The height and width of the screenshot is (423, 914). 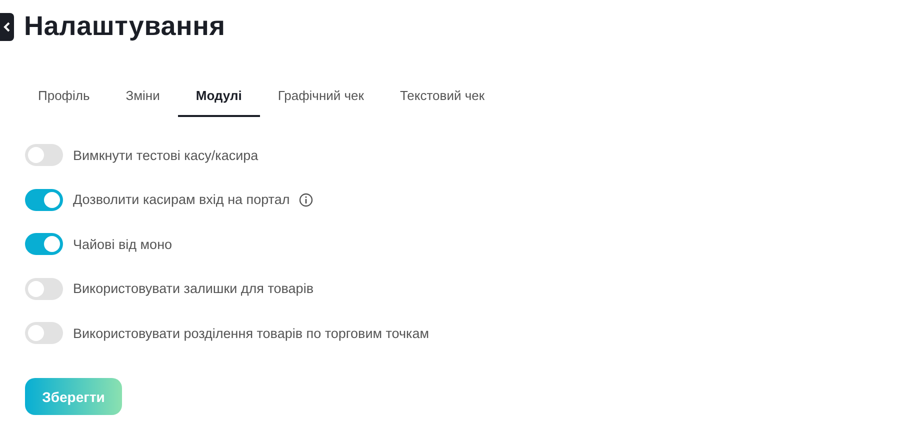 What do you see at coordinates (143, 98) in the screenshot?
I see `tab: Зміни` at bounding box center [143, 98].